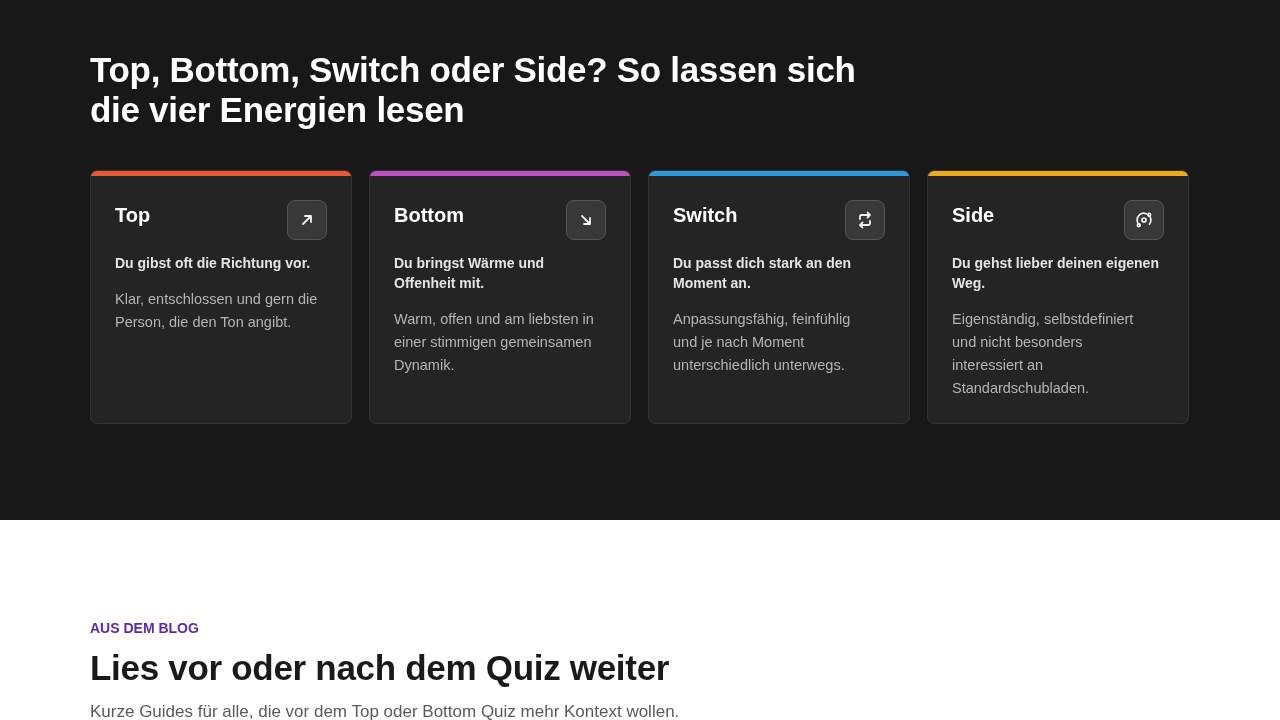 Image resolution: width=1280 pixels, height=720 pixels. Describe the element at coordinates (1144, 220) in the screenshot. I see `orbit-icon` at that location.